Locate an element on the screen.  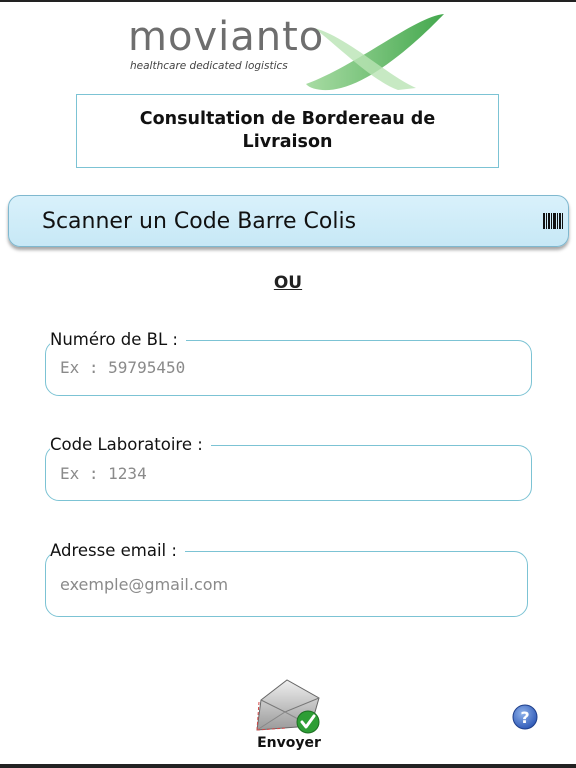
brand-tagline: healthcare dedicated logistics is located at coordinates (209, 66).